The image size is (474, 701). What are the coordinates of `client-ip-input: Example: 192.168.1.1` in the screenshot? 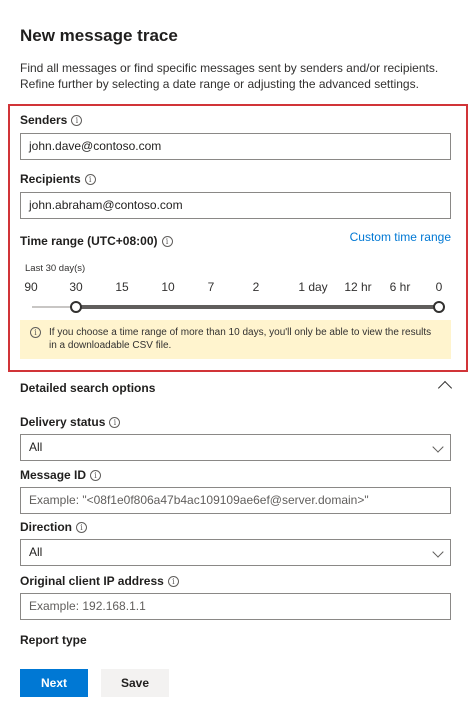 It's located at (235, 606).